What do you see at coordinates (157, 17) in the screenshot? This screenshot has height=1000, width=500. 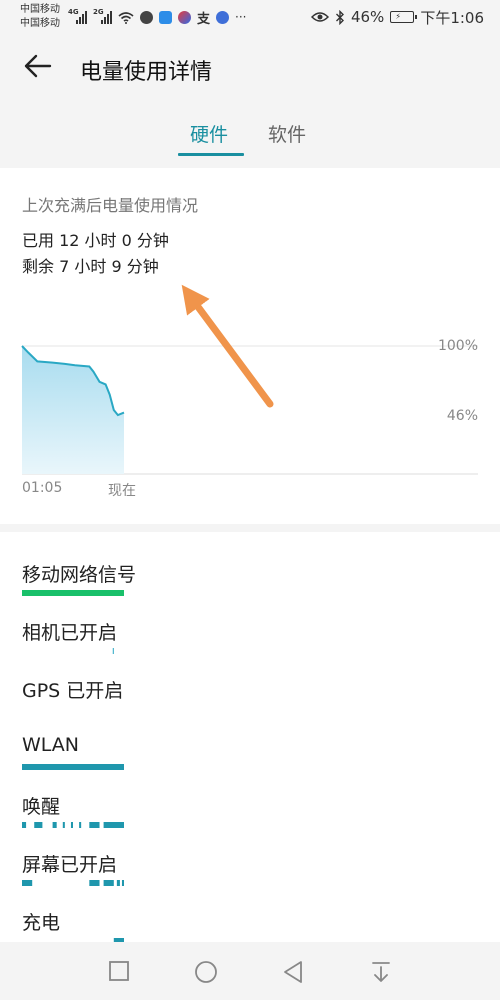 I see `status-icons-left: 4G 2G 支 ···` at bounding box center [157, 17].